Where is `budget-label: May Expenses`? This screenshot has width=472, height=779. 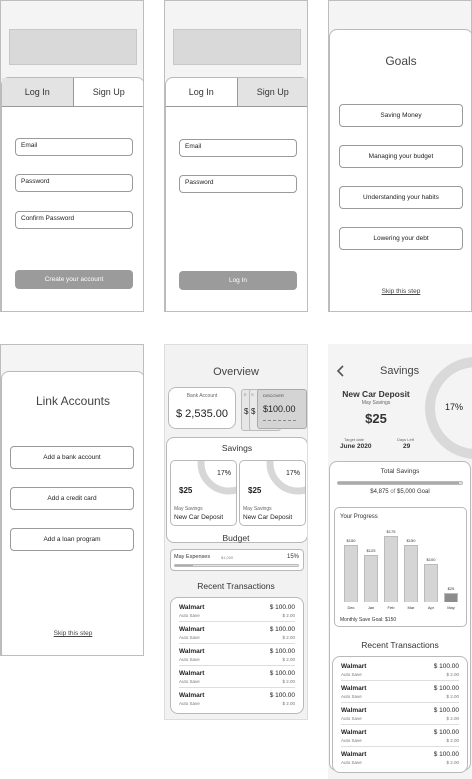 budget-label: May Expenses is located at coordinates (192, 557).